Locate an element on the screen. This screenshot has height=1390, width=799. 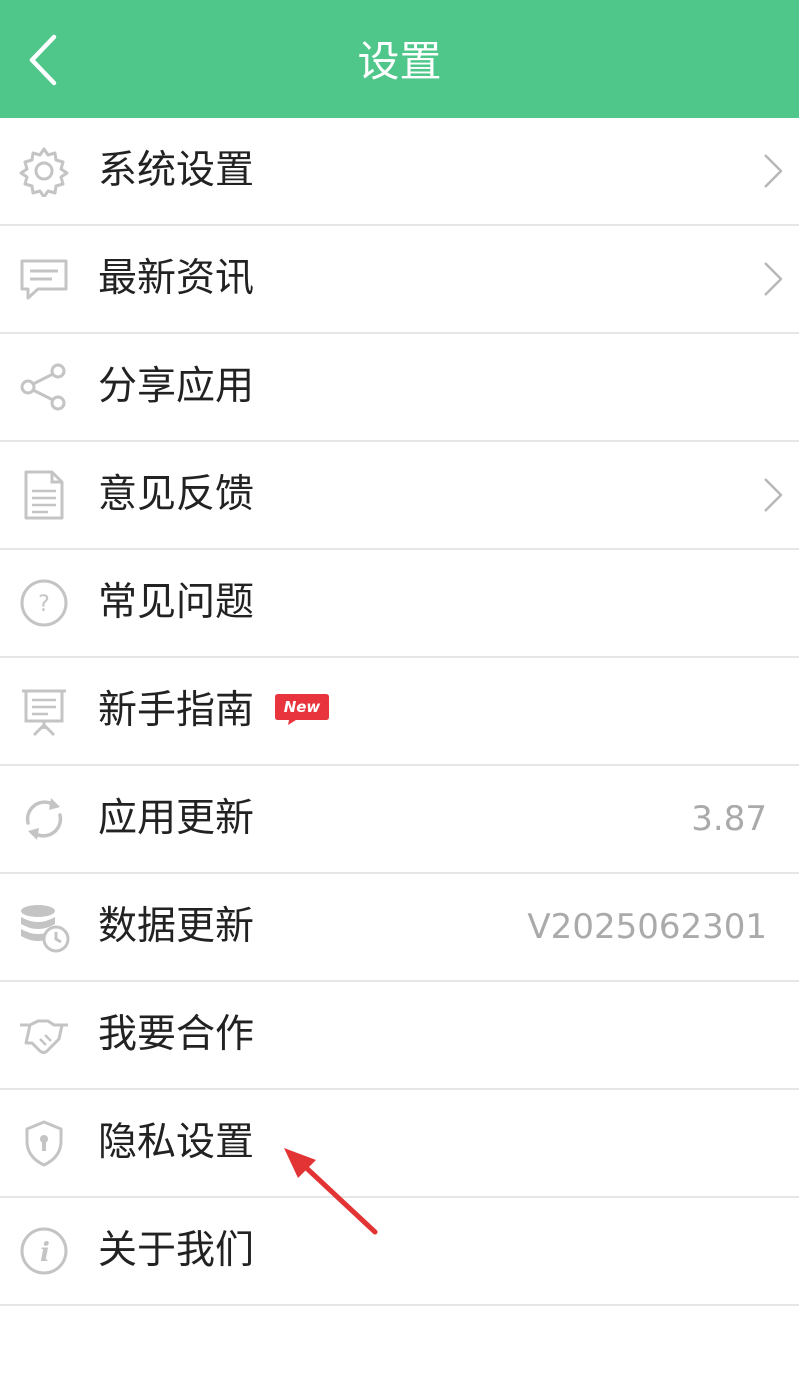
svg-text: i is located at coordinates (45, 1253).